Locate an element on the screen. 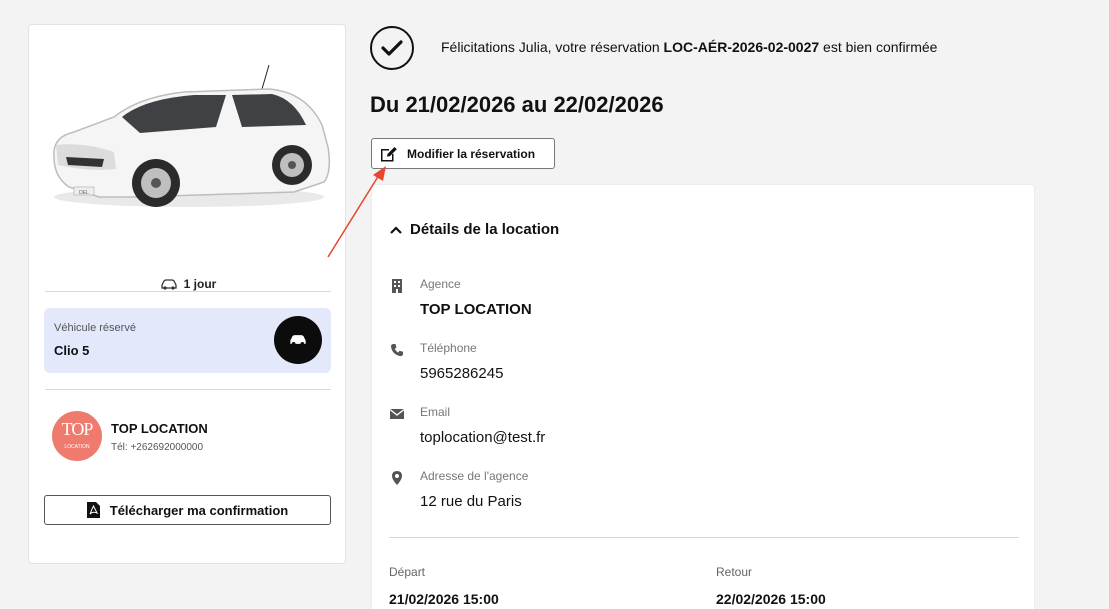 The width and height of the screenshot is (1109, 609). detail-value: 12 rue du Paris is located at coordinates (471, 501).